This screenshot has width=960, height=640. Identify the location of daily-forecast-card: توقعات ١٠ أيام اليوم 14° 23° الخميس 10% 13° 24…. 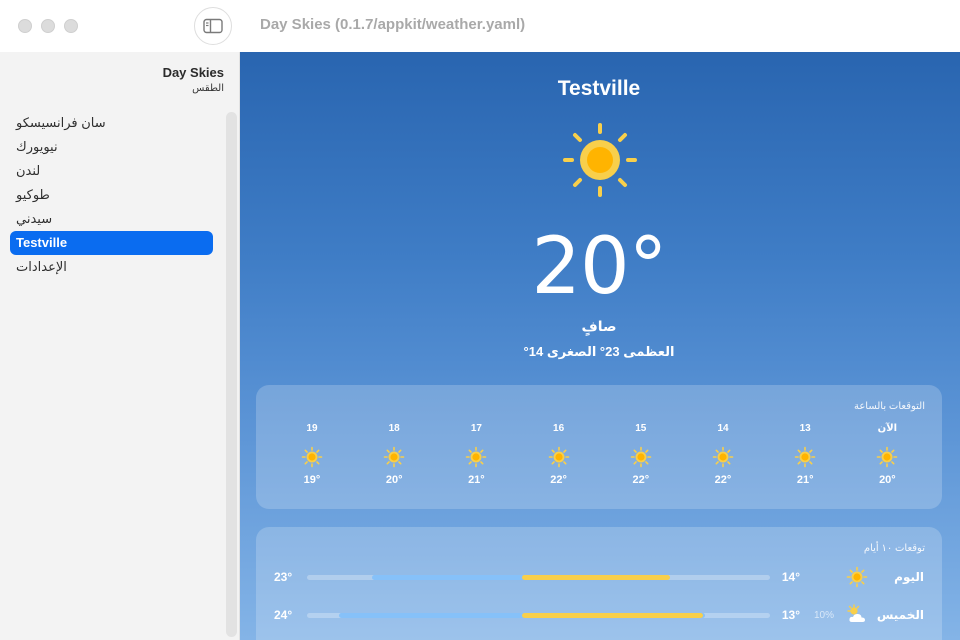
(599, 583).